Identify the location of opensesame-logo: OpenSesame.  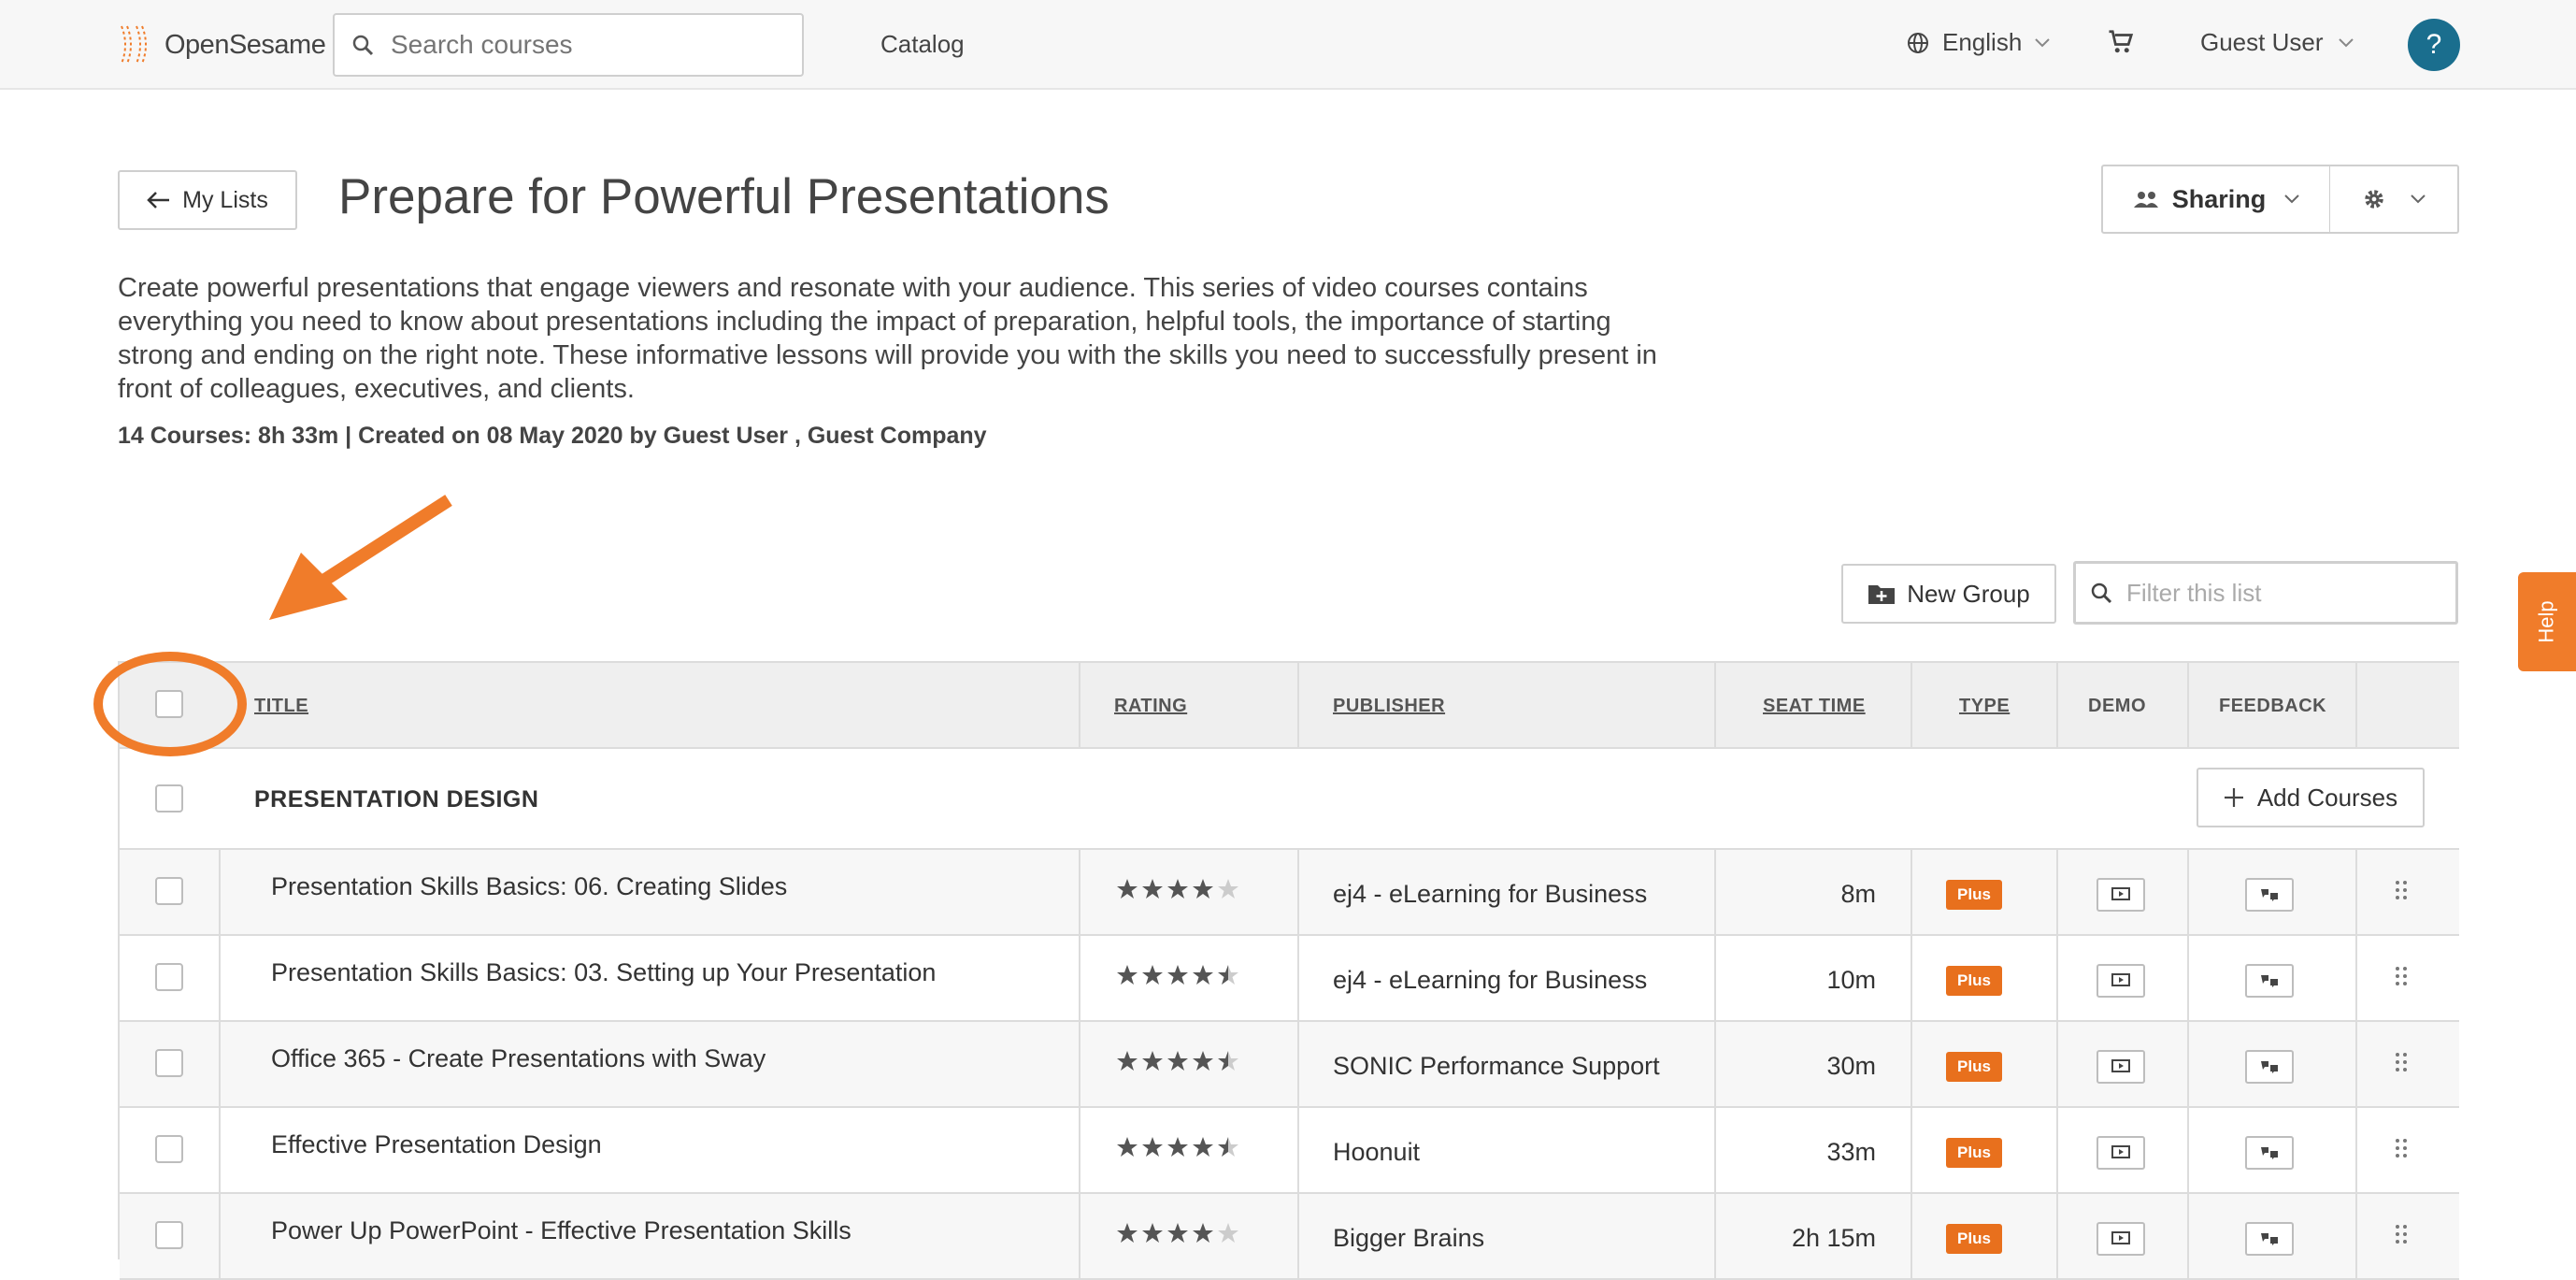
(221, 45).